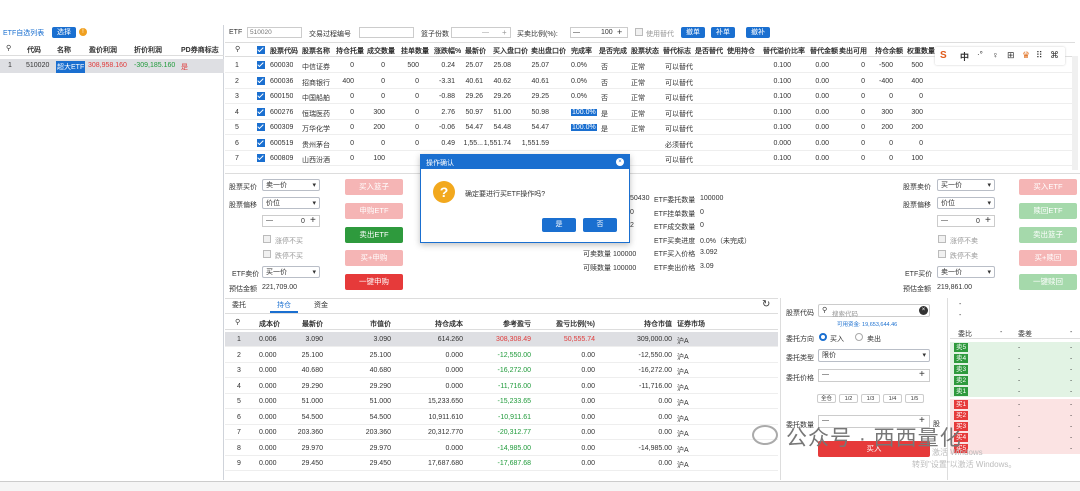  What do you see at coordinates (1015, 358) in the screenshot?
I see `ob-sell-row: 卖4 - -` at bounding box center [1015, 358].